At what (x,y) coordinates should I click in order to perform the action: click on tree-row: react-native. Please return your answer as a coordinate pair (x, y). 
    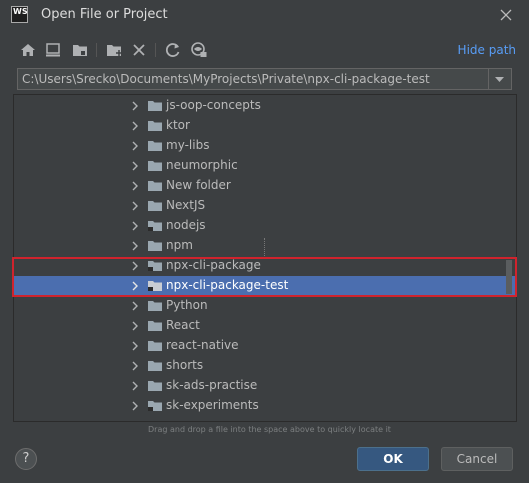
    Looking at the image, I should click on (265, 346).